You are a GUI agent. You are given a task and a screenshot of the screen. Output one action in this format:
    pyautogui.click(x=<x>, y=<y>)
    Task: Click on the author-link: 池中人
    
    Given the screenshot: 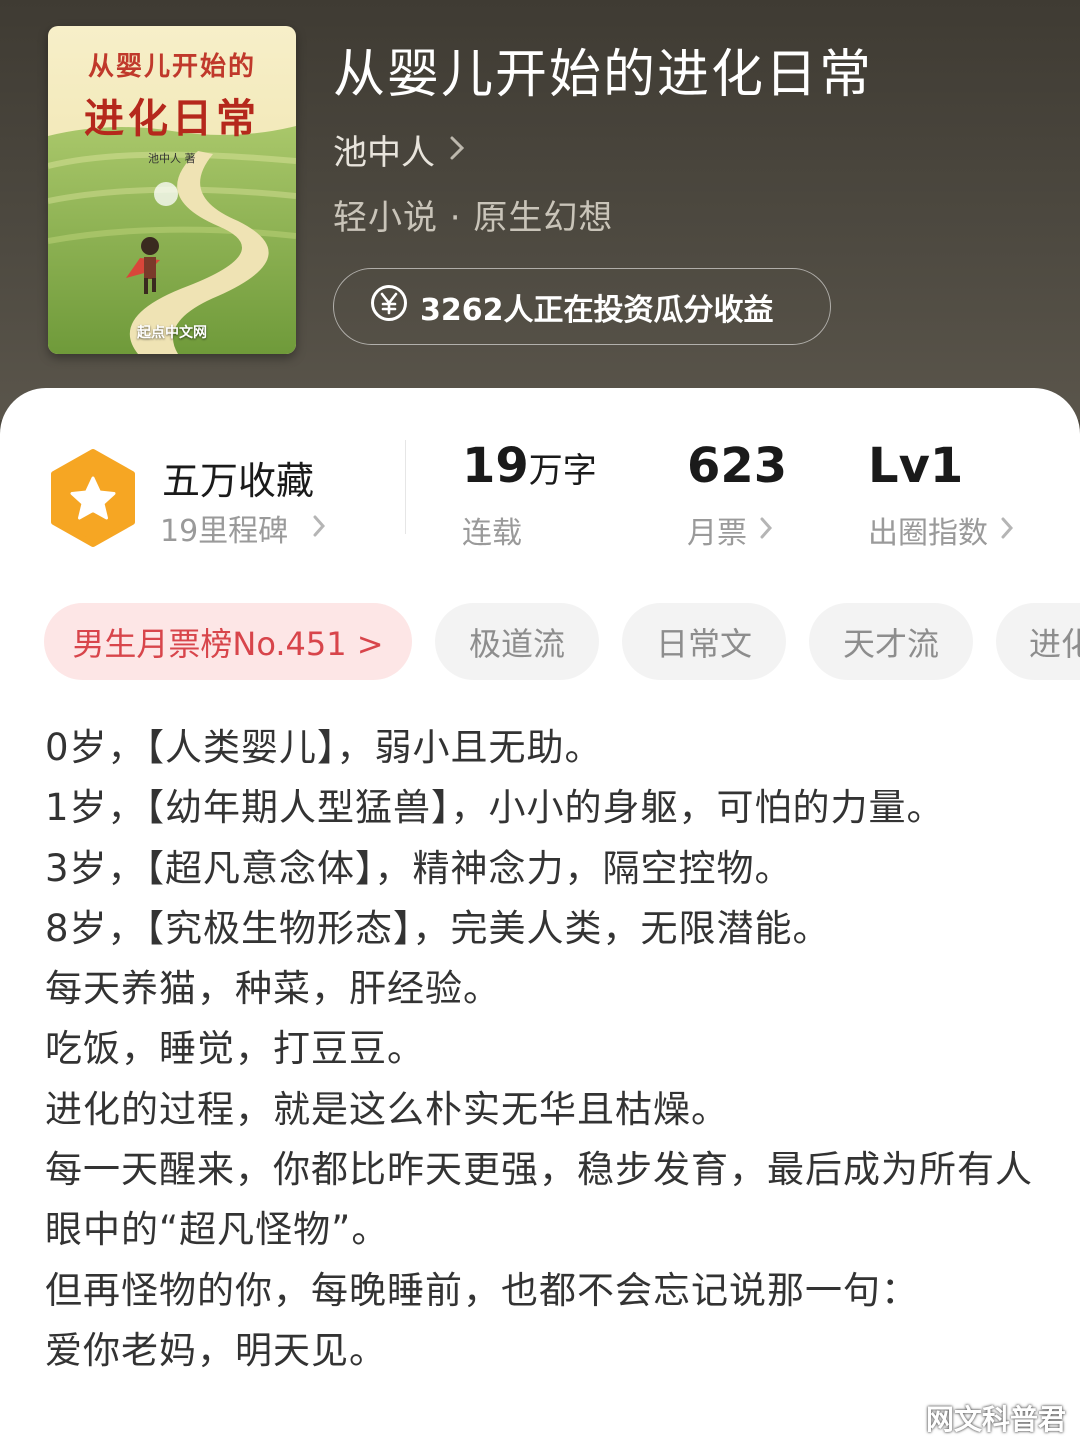 What is the action you would take?
    pyautogui.click(x=399, y=149)
    